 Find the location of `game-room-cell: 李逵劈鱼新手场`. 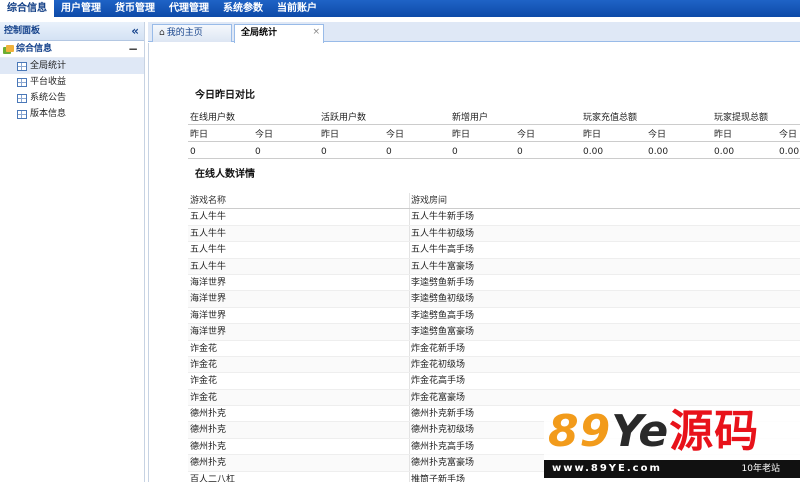

game-room-cell: 李逵劈鱼新手场 is located at coordinates (441, 282).